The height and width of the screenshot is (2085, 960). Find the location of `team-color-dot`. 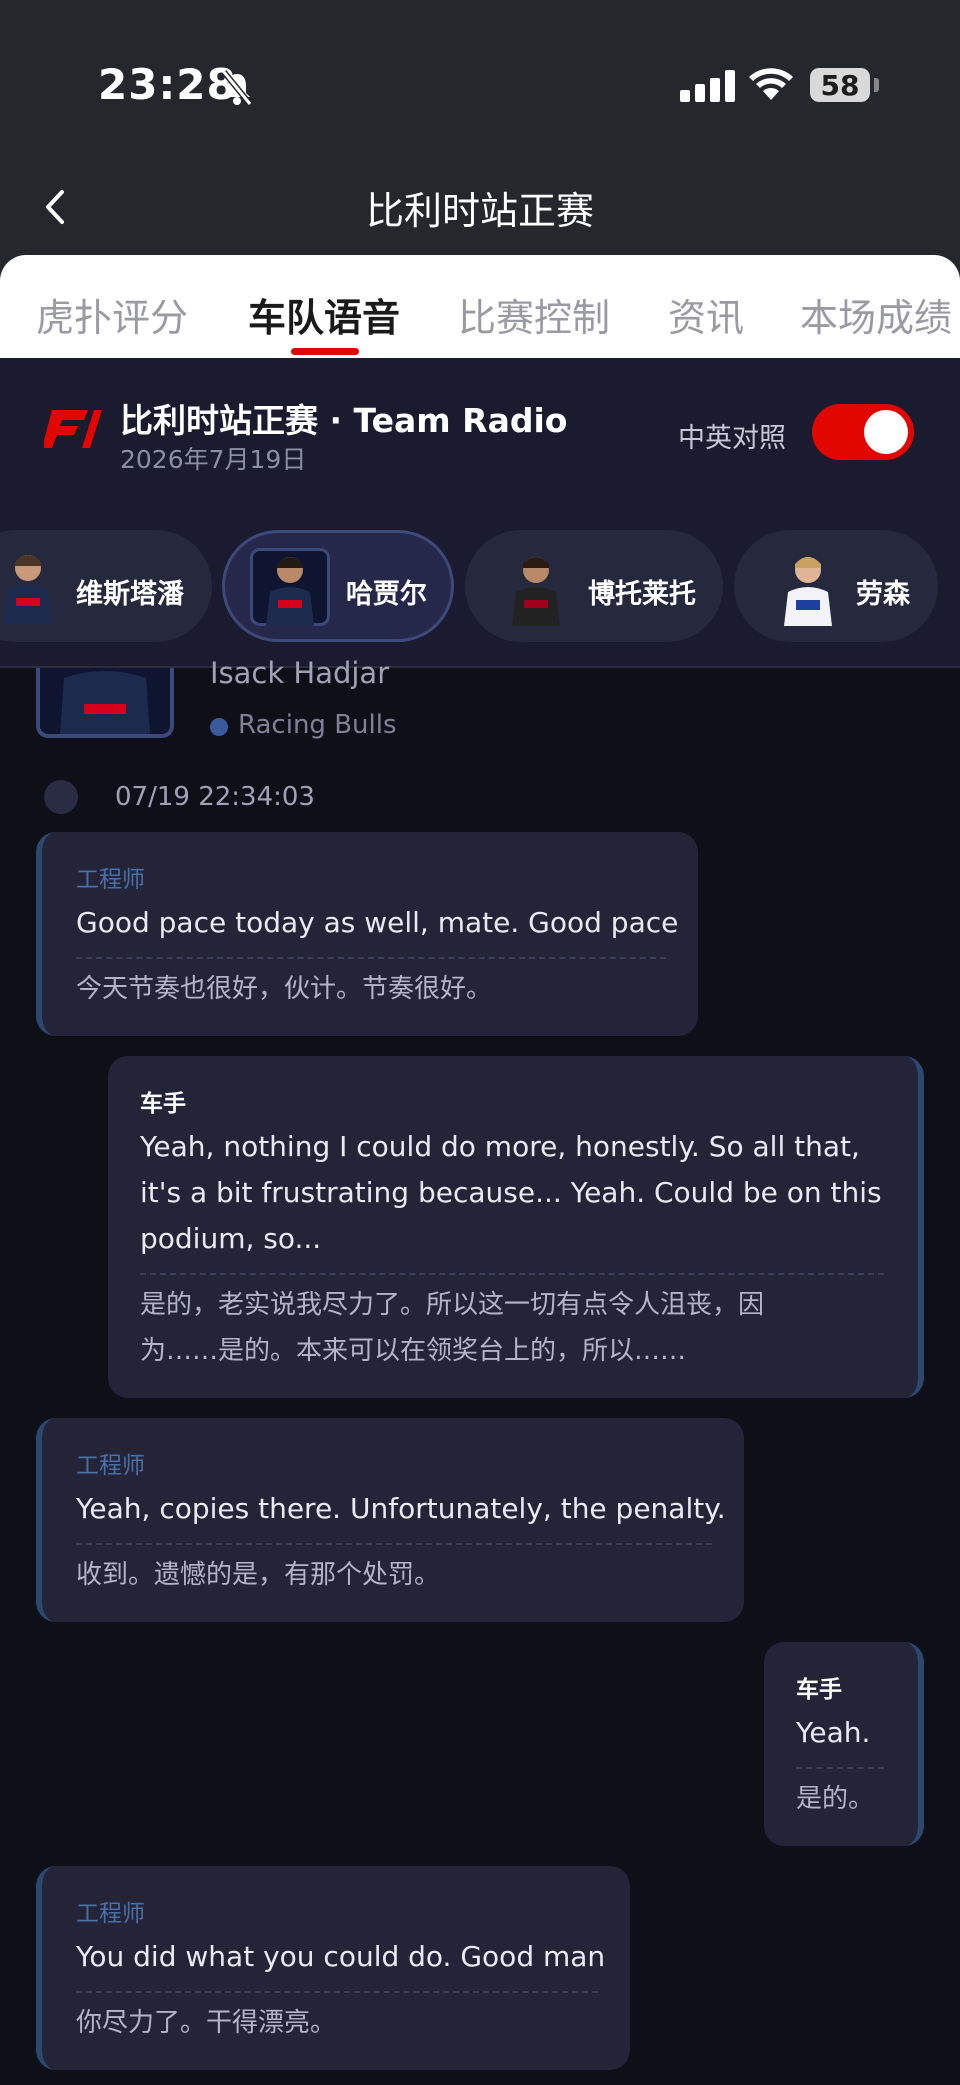

team-color-dot is located at coordinates (219, 727).